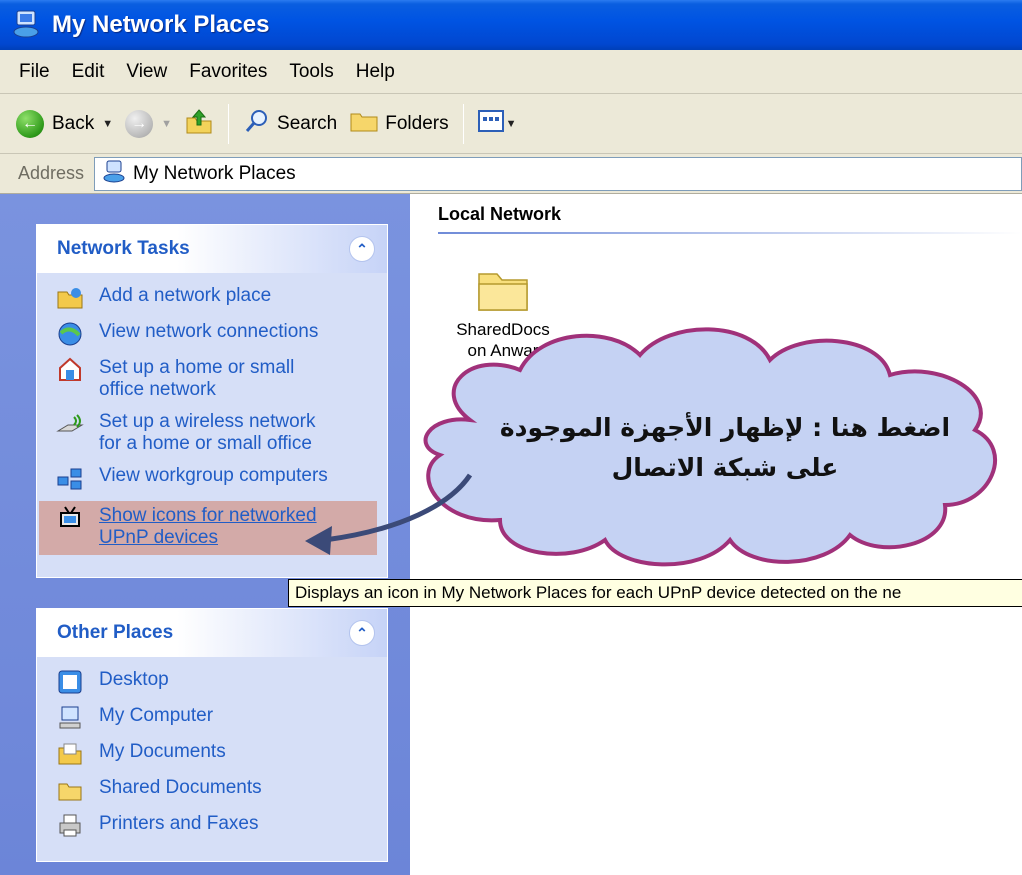  I want to click on task-view-network-connections: View network connections, so click(216, 334).